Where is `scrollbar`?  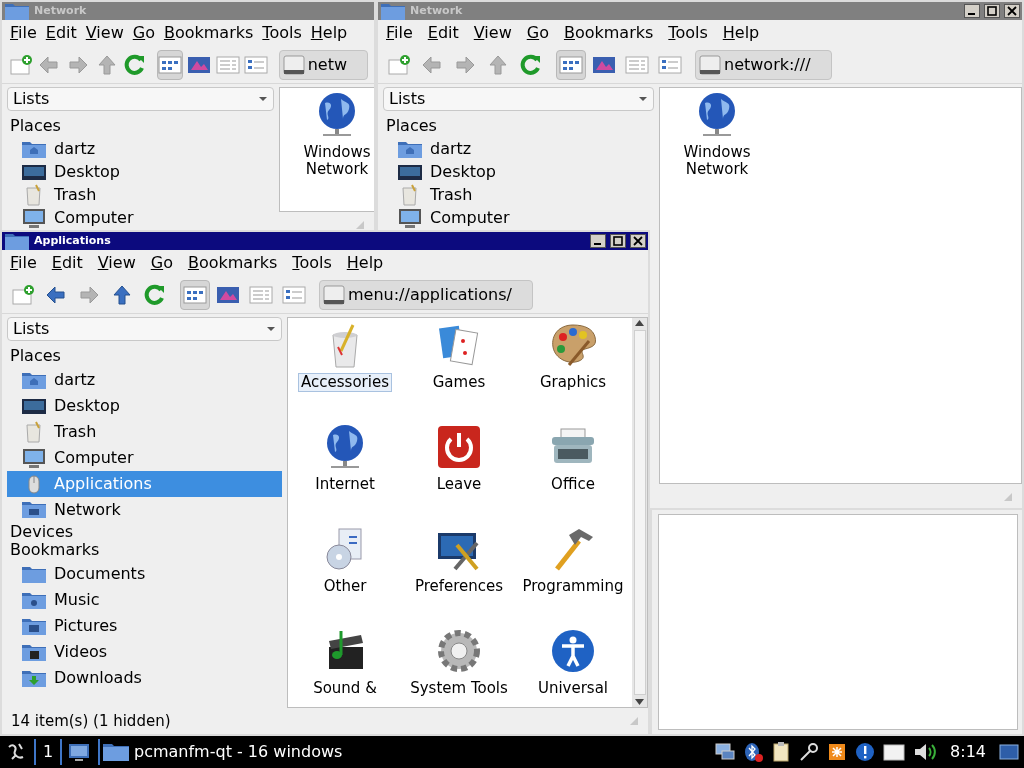
scrollbar is located at coordinates (639, 512).